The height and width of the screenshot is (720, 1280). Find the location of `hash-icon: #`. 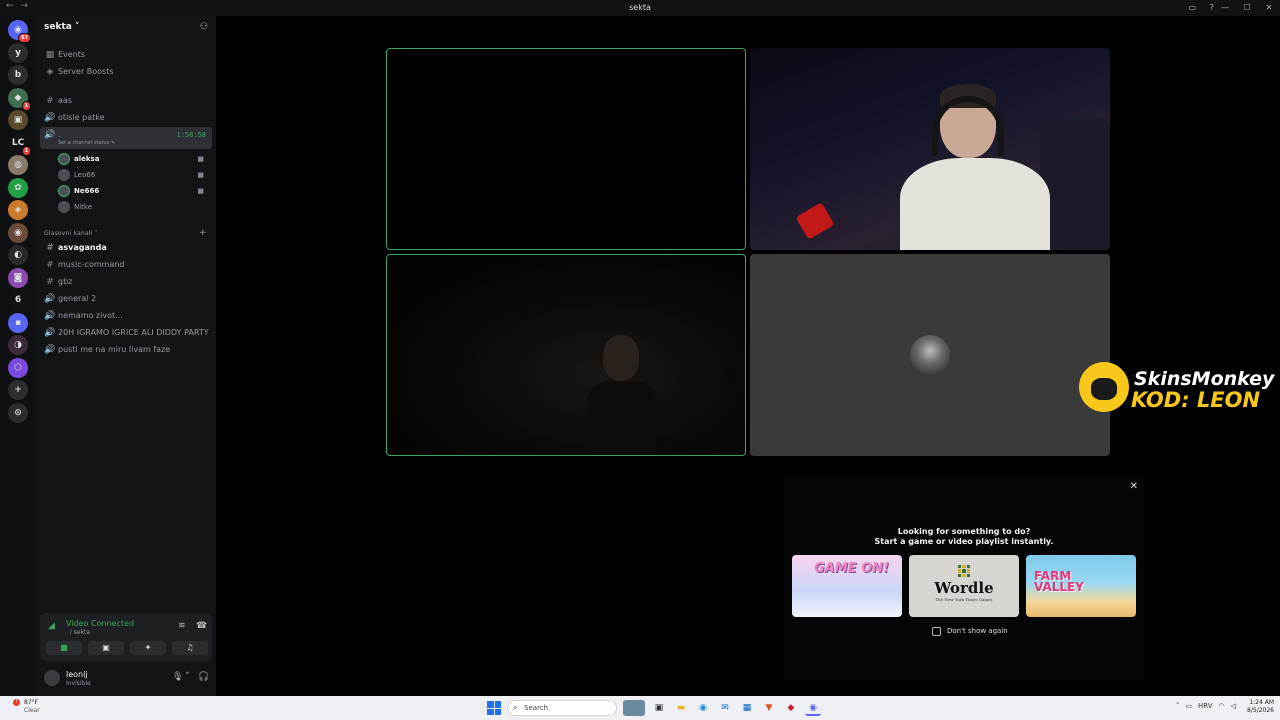

hash-icon: # is located at coordinates (50, 101).